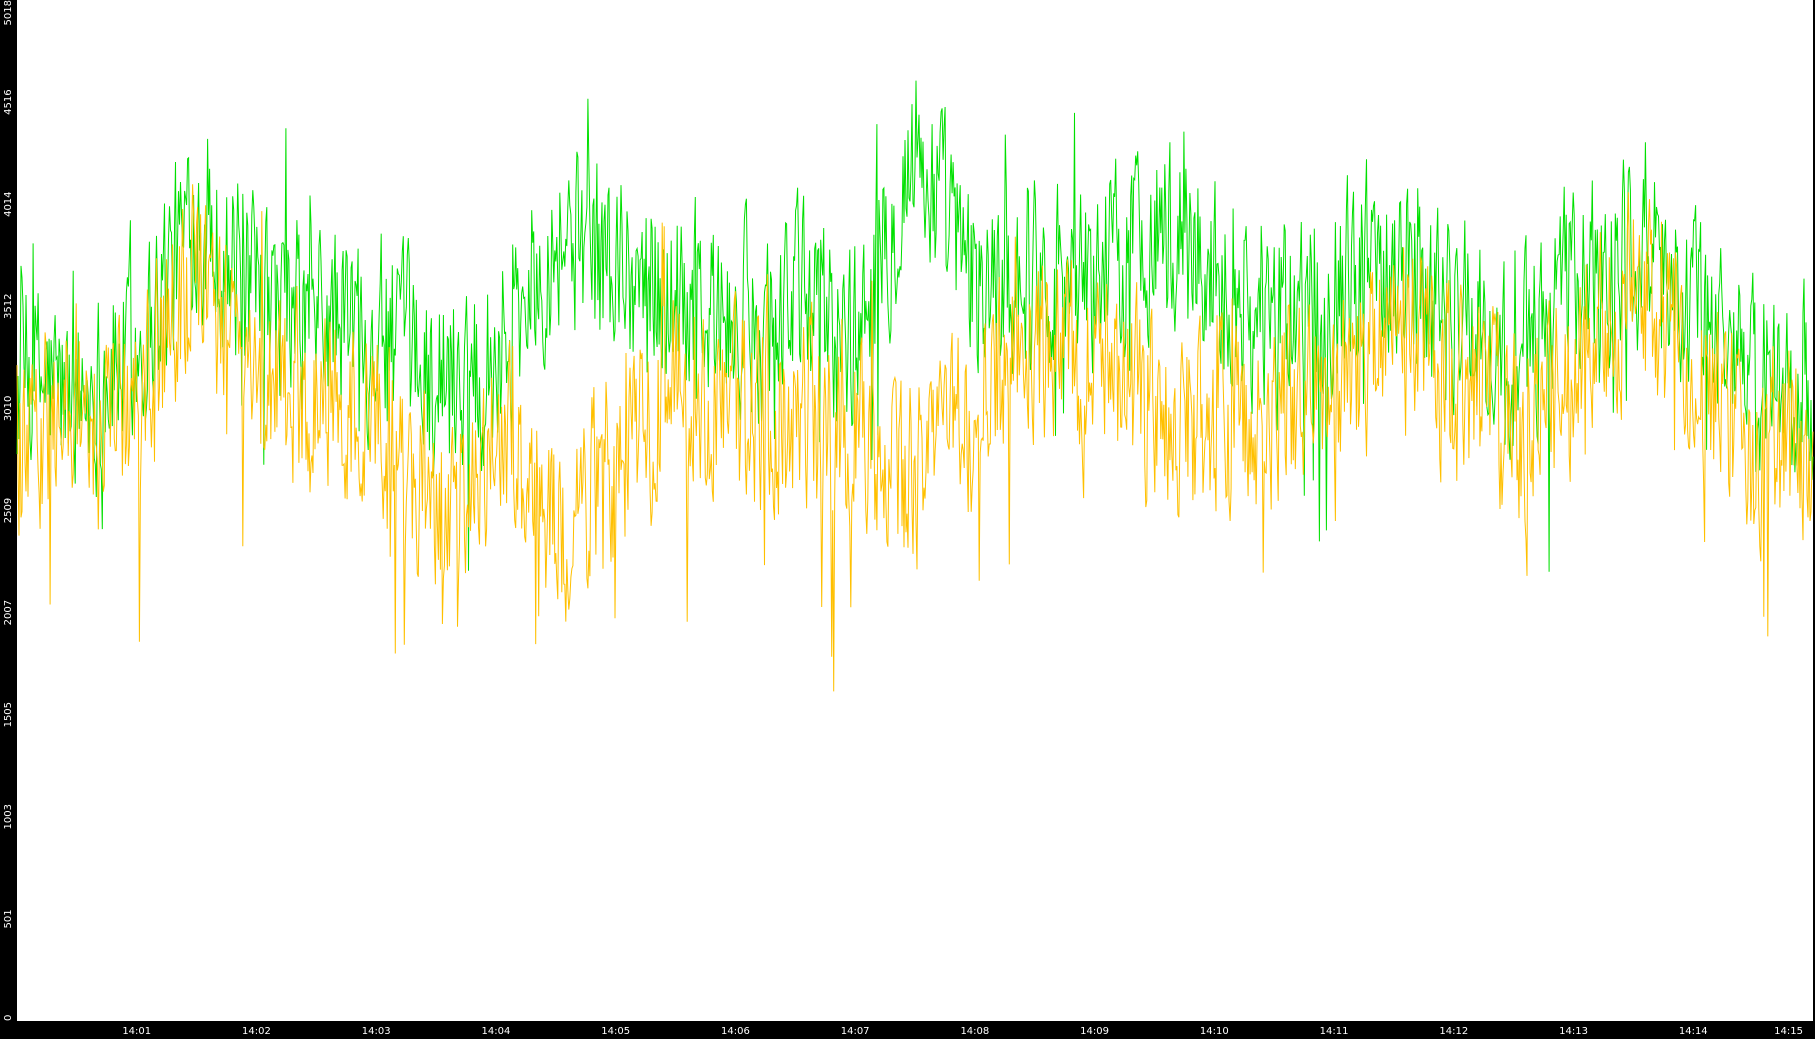 Image resolution: width=1815 pixels, height=1039 pixels. What do you see at coordinates (8, 816) in the screenshot?
I see `y-tick-label: 1003` at bounding box center [8, 816].